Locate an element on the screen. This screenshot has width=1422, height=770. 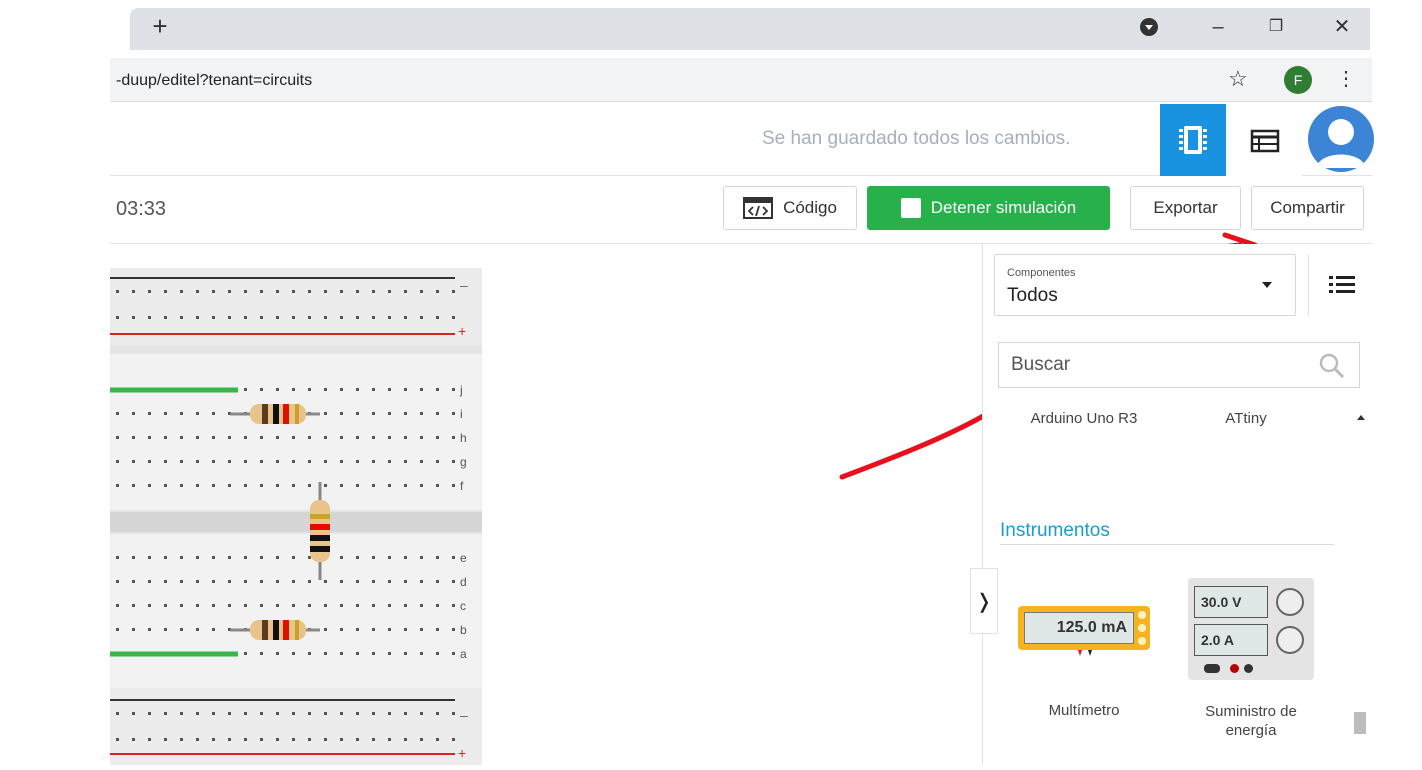
power-supply-component: 30.0 V 2.0 A is located at coordinates (1251, 629).